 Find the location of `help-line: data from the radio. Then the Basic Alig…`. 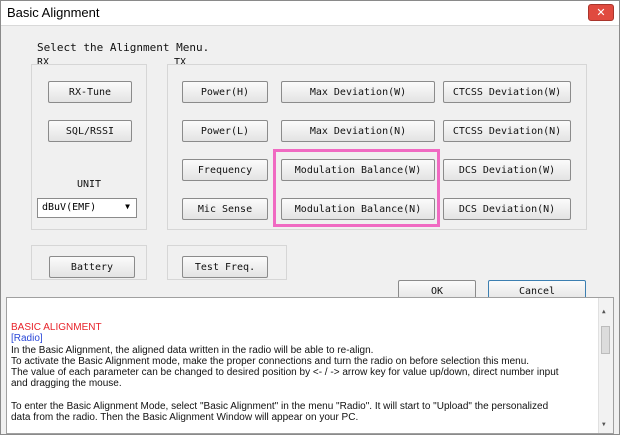

help-line: data from the radio. Then the Basic Alig… is located at coordinates (185, 418).